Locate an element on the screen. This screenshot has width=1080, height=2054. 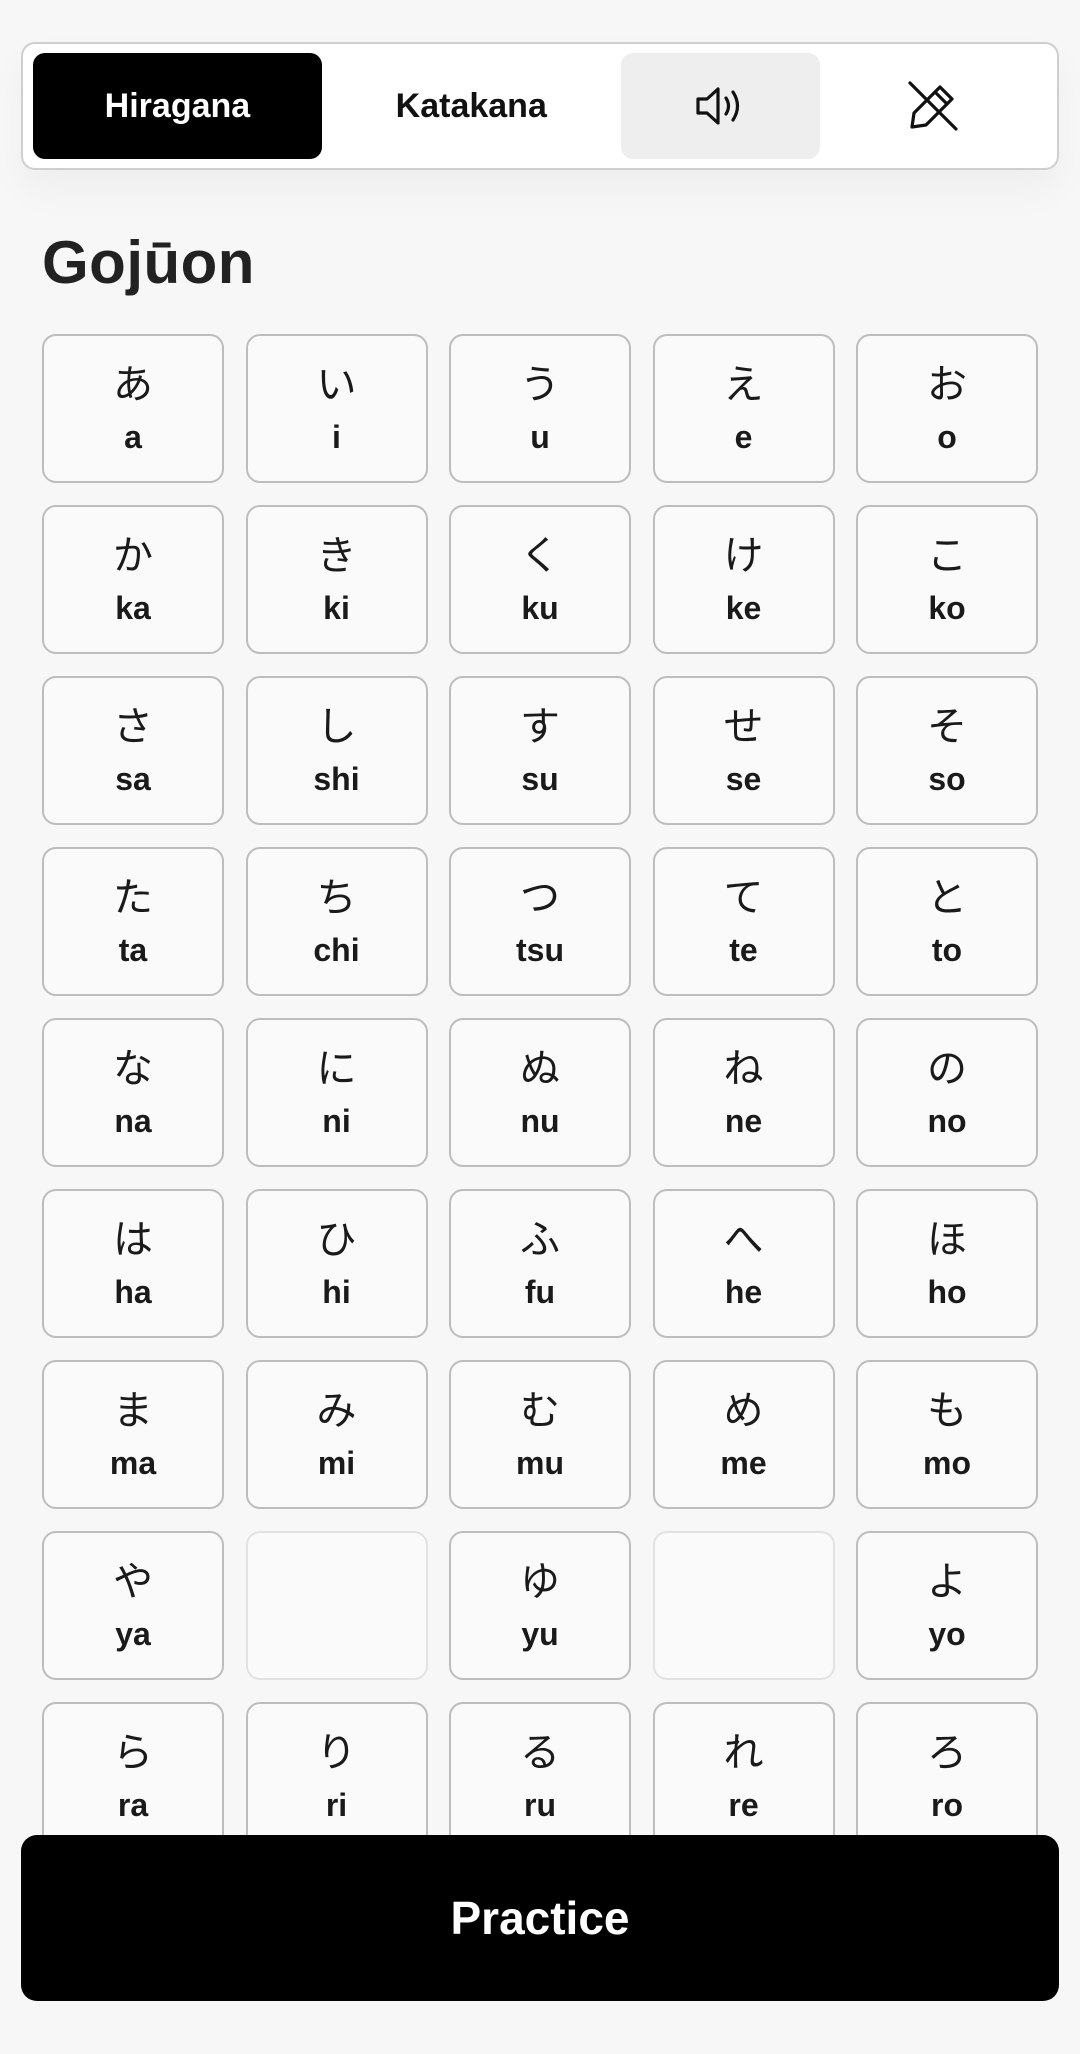
kana-card-mu: む mu is located at coordinates (540, 1434).